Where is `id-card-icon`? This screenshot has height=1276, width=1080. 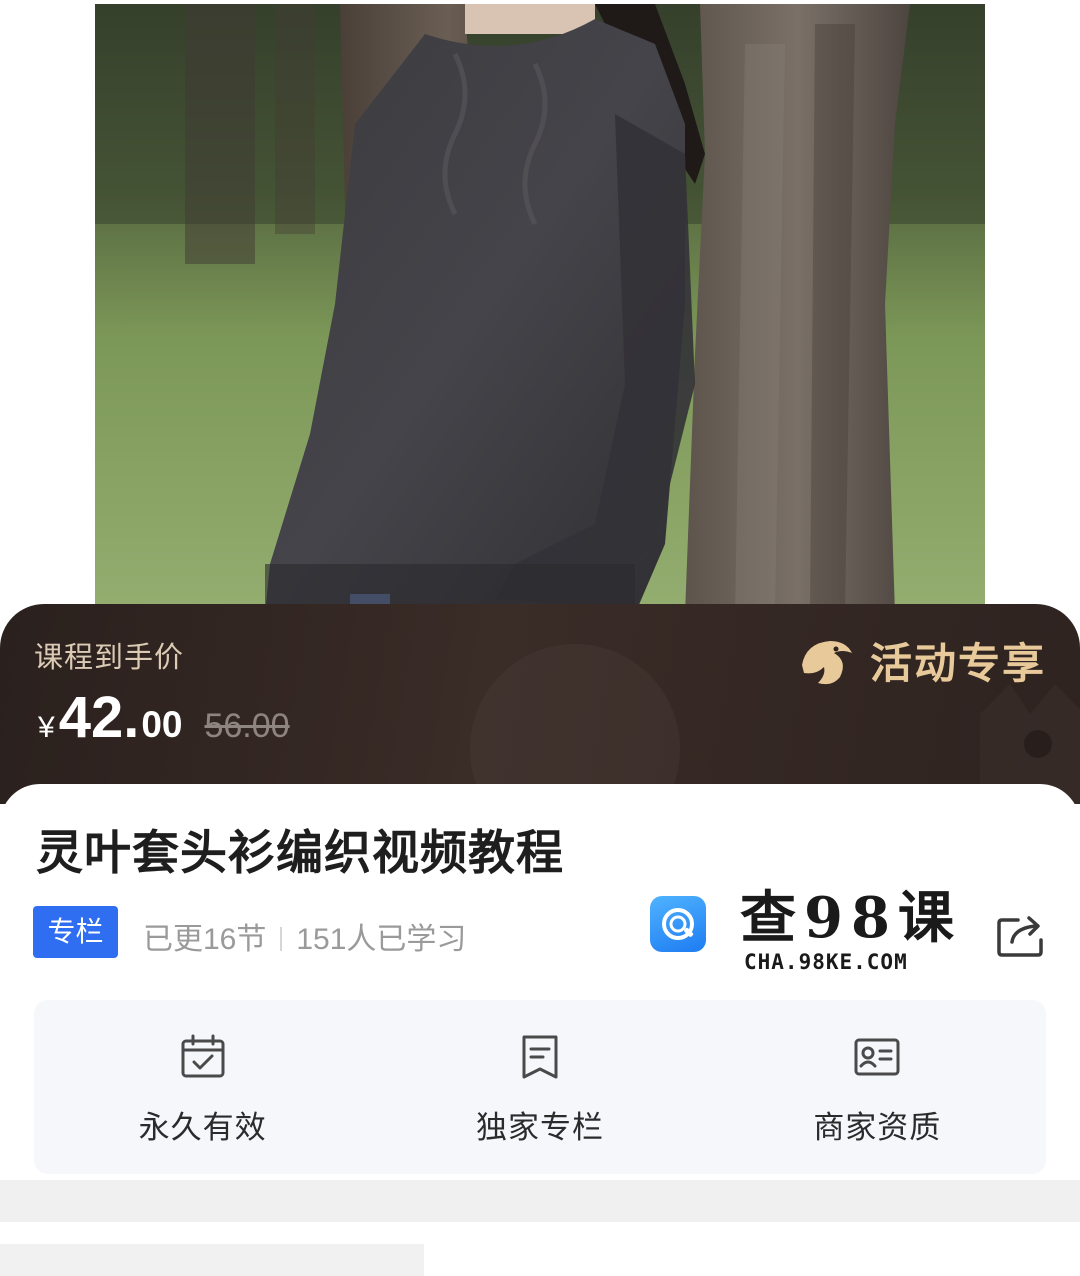 id-card-icon is located at coordinates (877, 1057).